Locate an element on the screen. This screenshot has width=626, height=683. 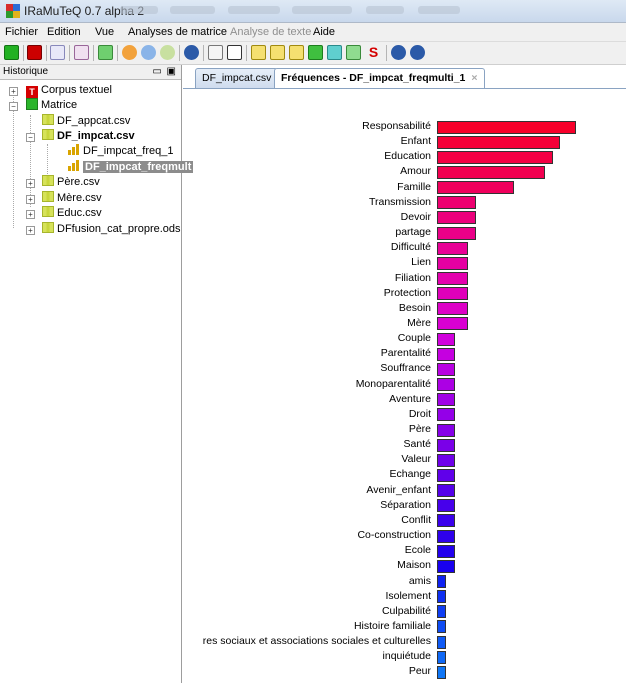
blue-circle-icon is located at coordinates (148, 52).